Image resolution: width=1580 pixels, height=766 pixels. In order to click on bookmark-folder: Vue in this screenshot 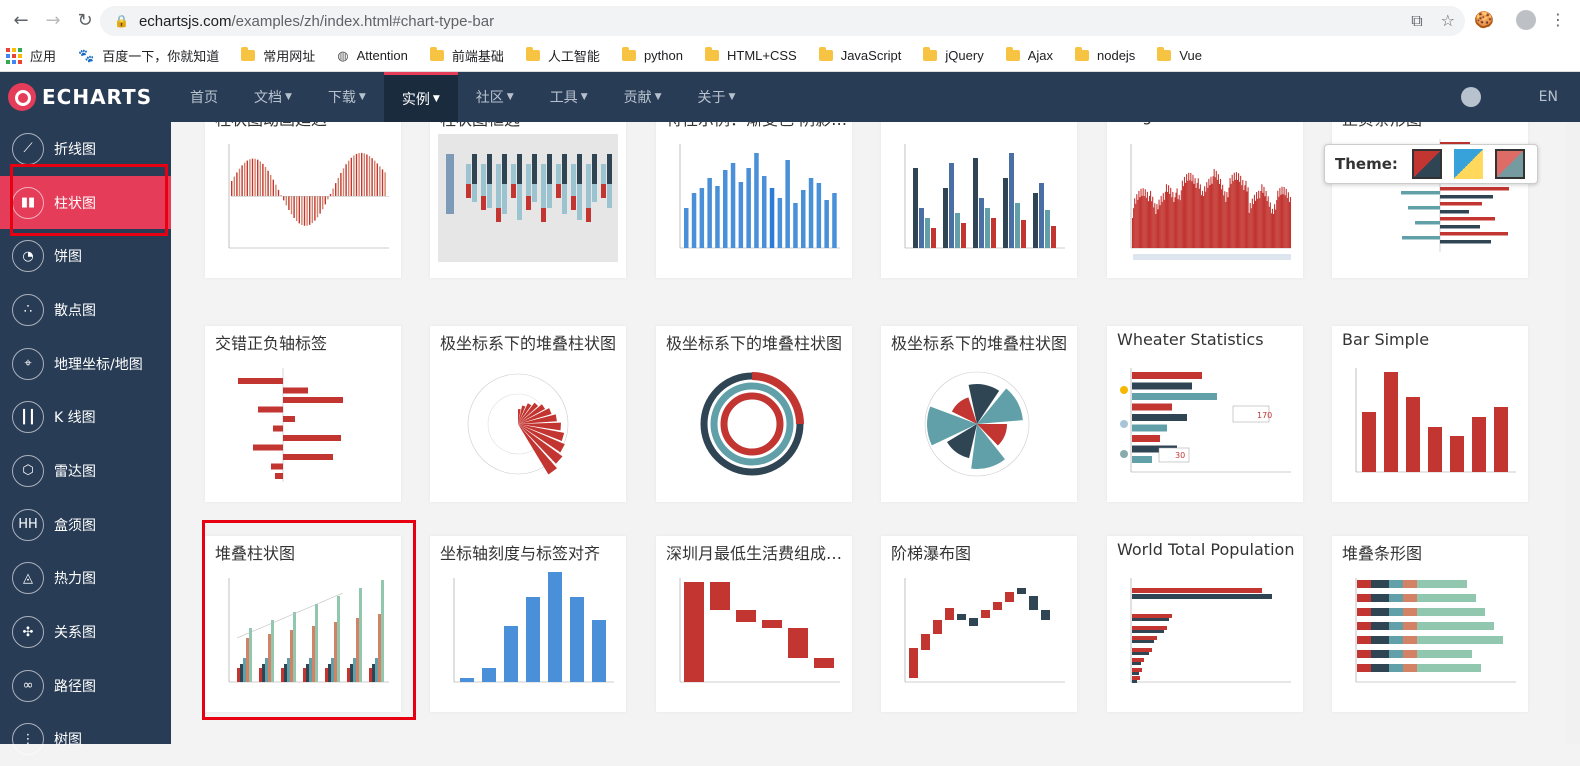, I will do `click(1179, 55)`.